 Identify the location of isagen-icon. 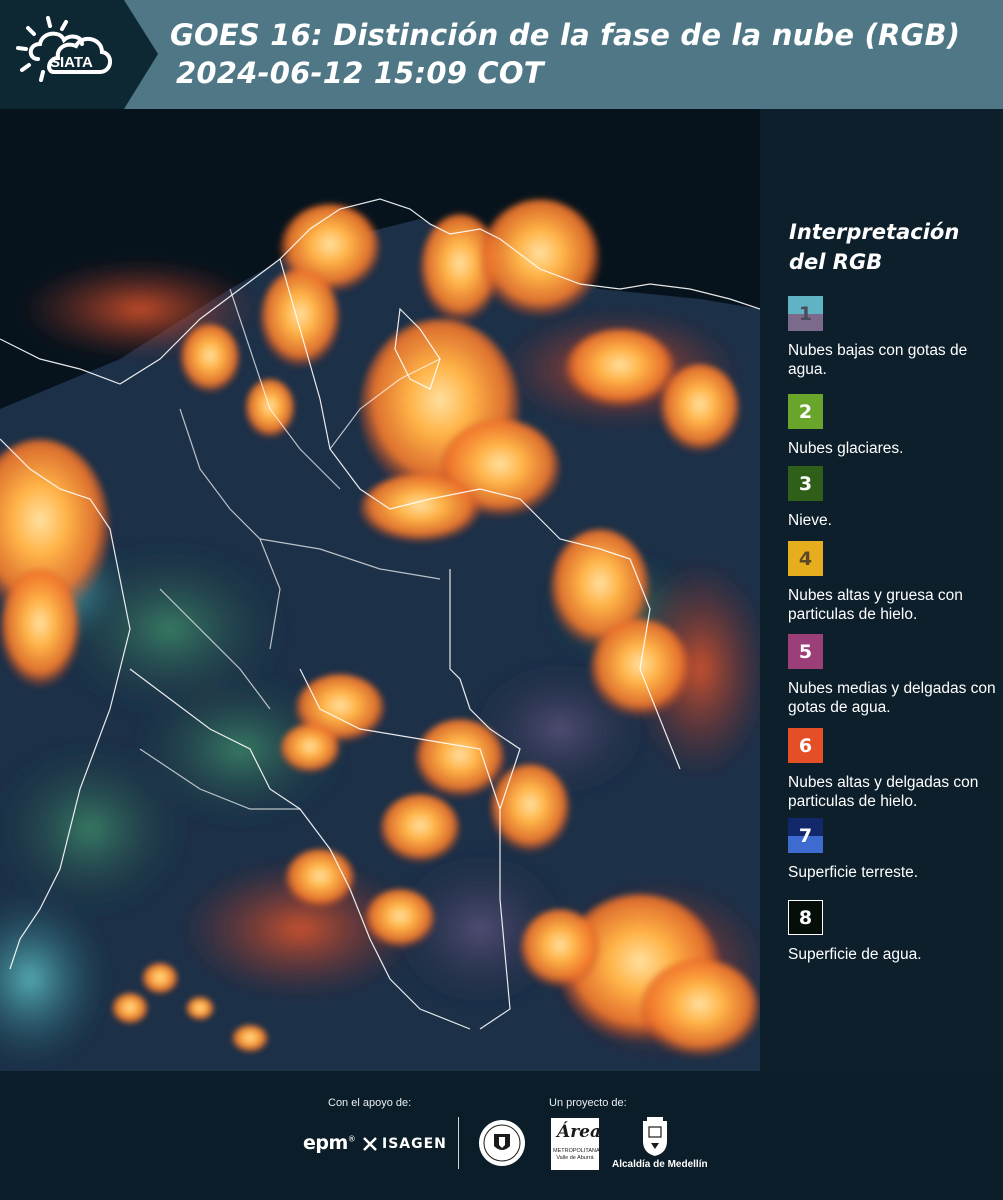
(370, 1144).